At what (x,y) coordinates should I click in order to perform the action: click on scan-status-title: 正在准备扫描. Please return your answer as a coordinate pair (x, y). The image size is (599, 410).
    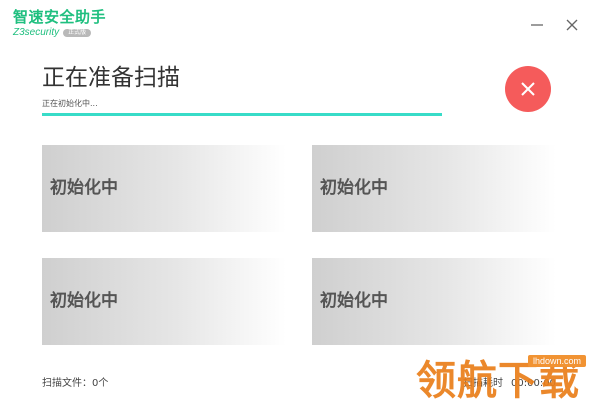
    Looking at the image, I should click on (111, 78).